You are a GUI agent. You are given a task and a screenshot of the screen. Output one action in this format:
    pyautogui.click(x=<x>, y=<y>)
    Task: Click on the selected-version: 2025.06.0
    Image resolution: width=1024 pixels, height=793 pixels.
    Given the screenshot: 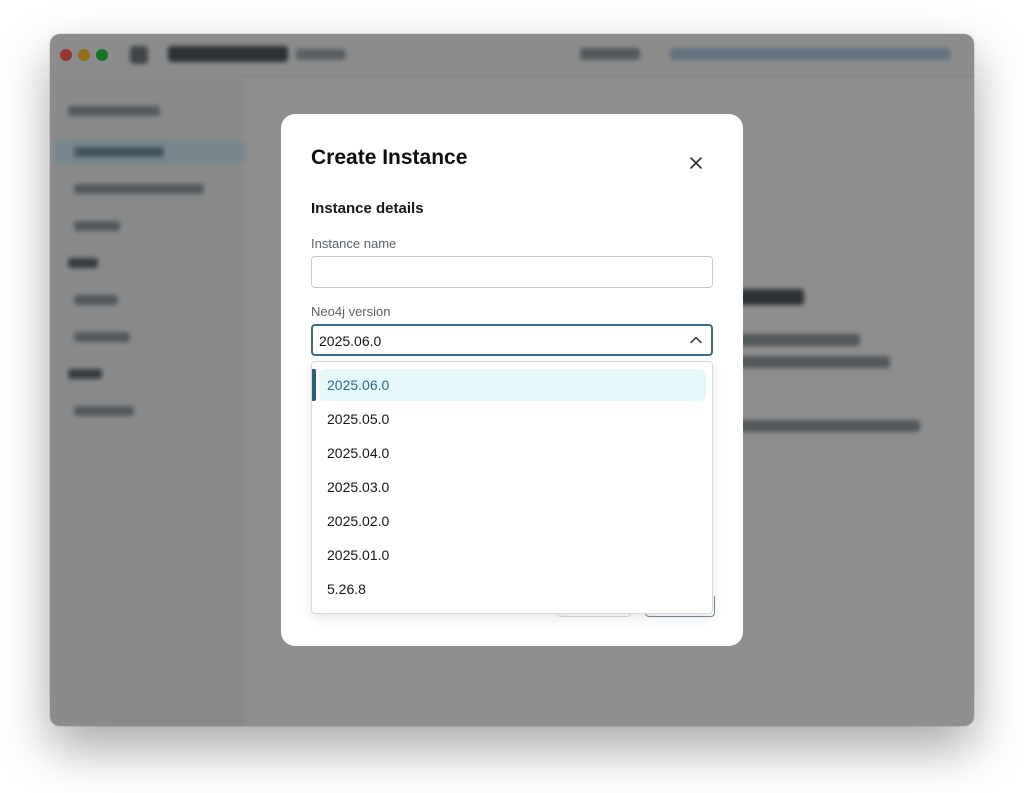 What is the action you would take?
    pyautogui.click(x=350, y=341)
    